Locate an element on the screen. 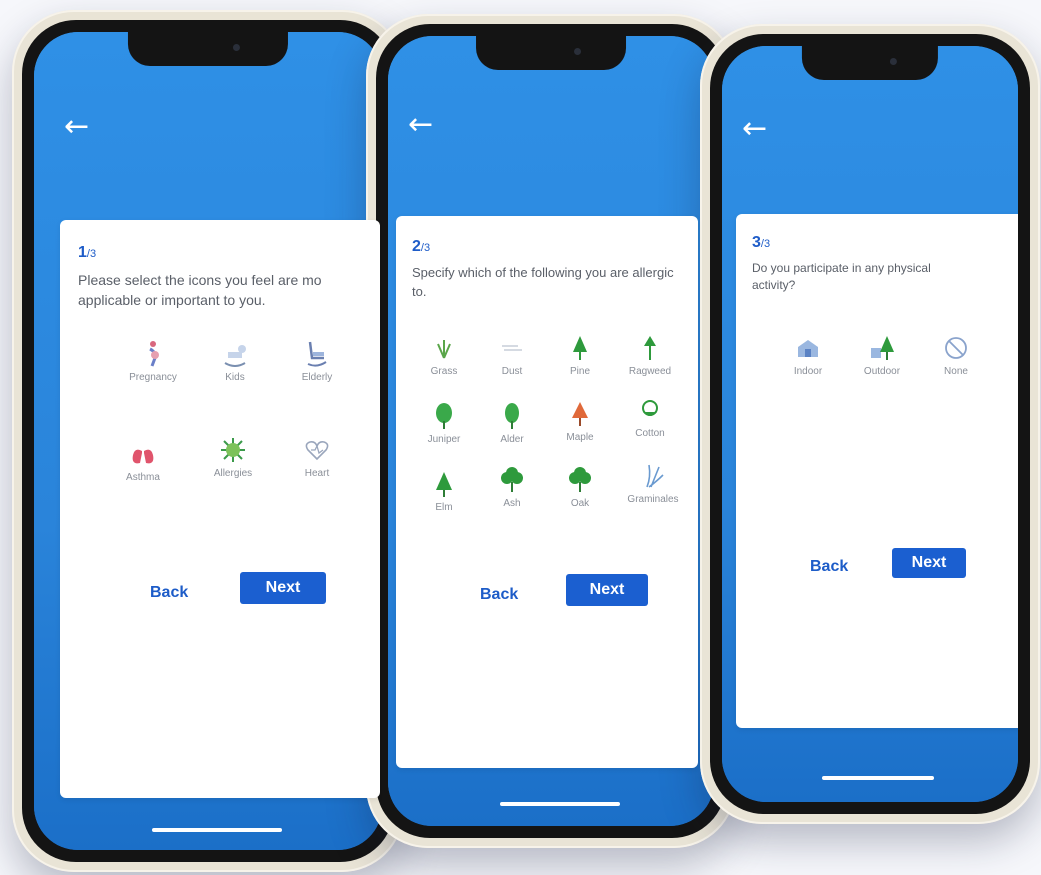 This screenshot has height=875, width=1041. option-label: Cotton is located at coordinates (650, 433).